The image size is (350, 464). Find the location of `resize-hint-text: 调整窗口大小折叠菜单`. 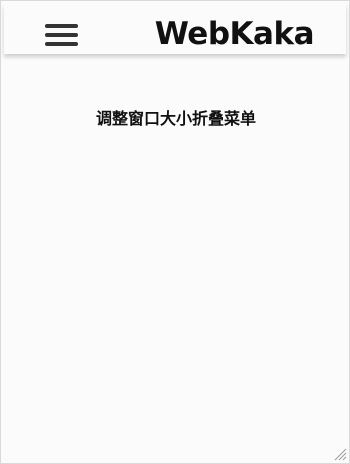

resize-hint-text: 调整窗口大小折叠菜单 is located at coordinates (175, 118).